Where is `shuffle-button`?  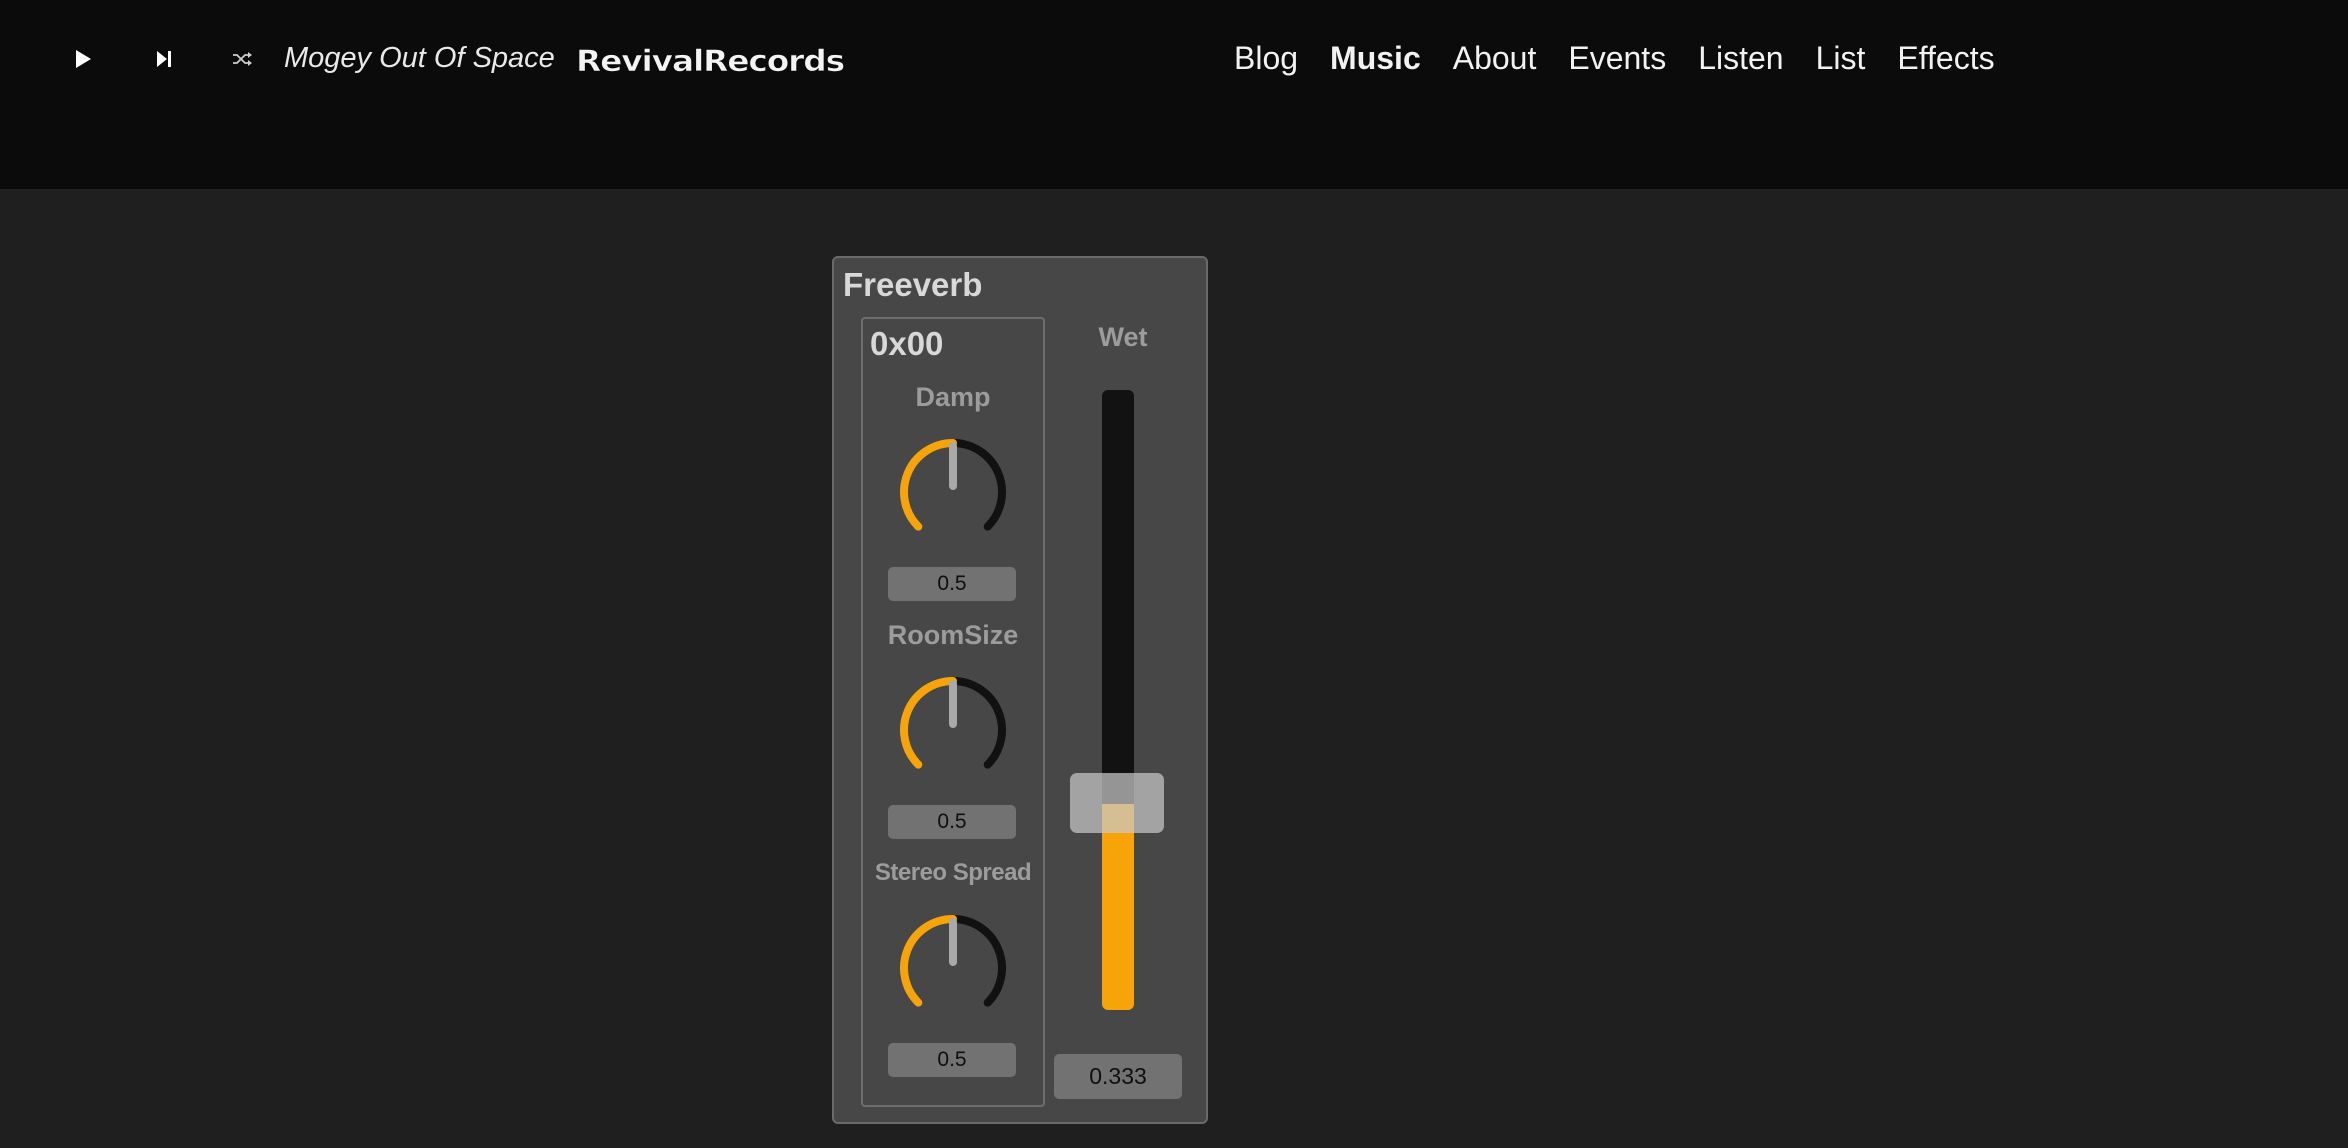 shuffle-button is located at coordinates (242, 59).